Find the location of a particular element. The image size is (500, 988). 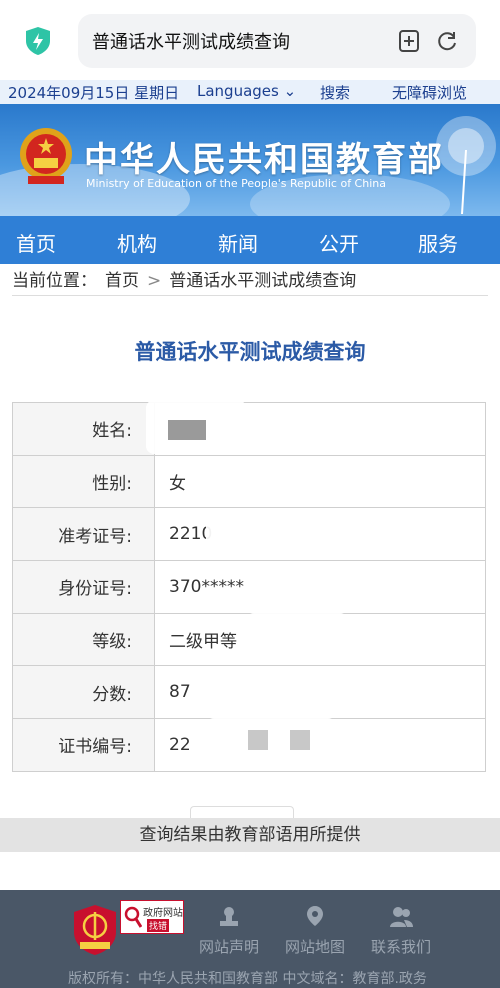

nav-item-organization: 机构 is located at coordinates (137, 242).